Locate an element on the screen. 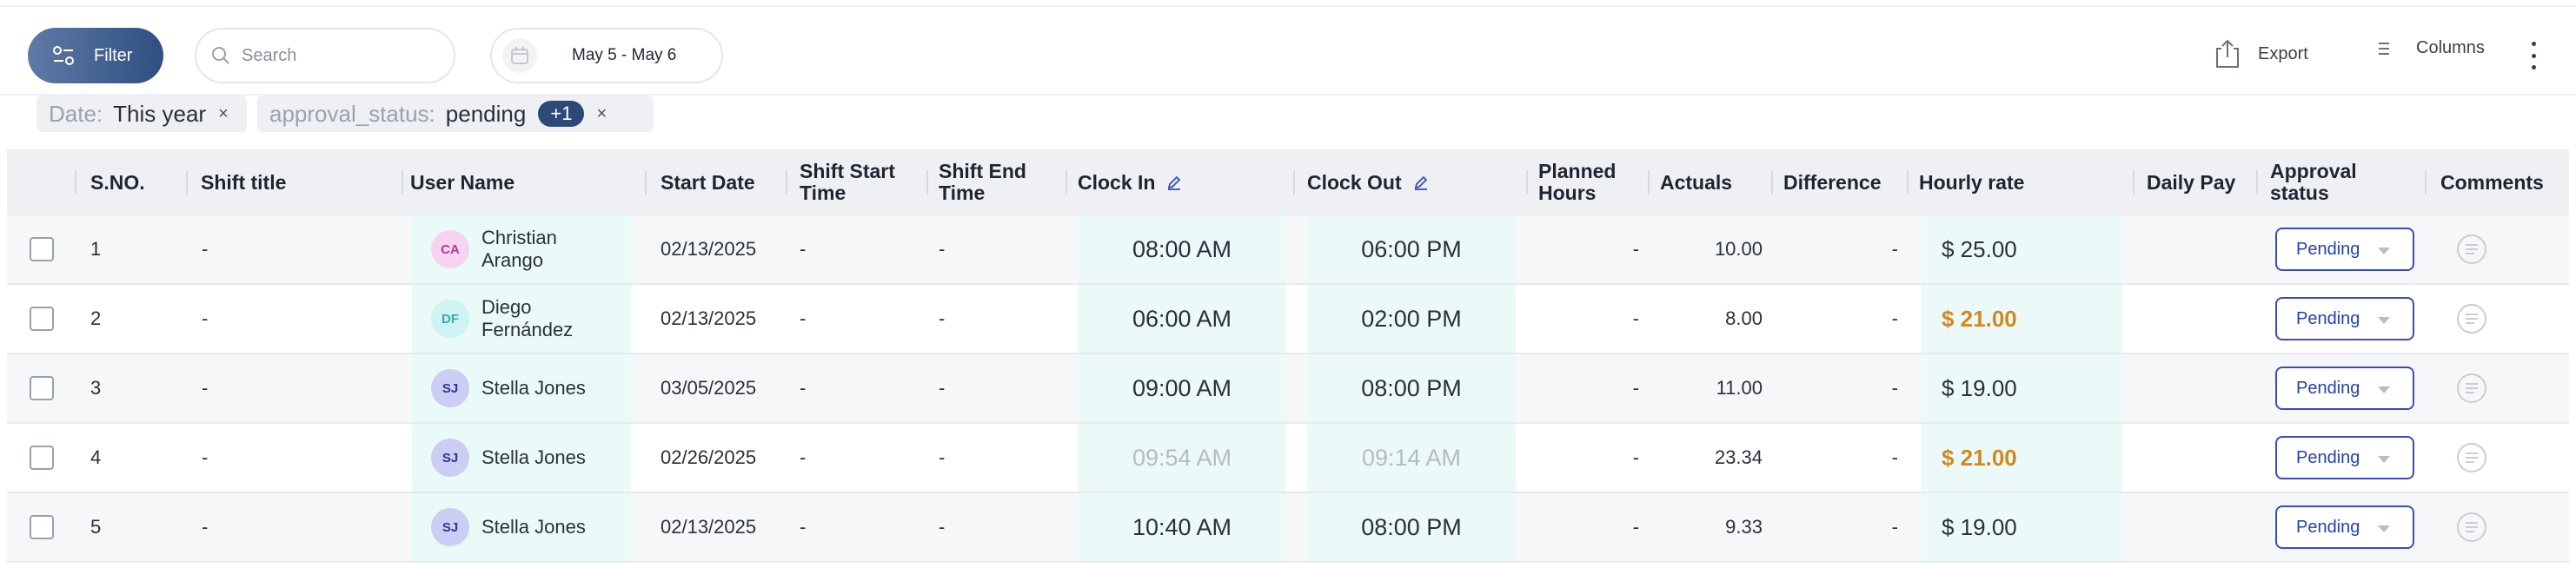 The height and width of the screenshot is (568, 2576). filter-button: Filter is located at coordinates (95, 55).